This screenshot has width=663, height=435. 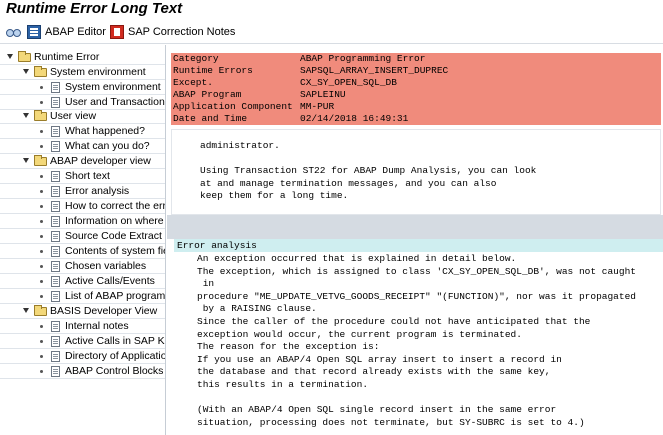 What do you see at coordinates (82, 131) in the screenshot?
I see `tree-leaf: What happened?` at bounding box center [82, 131].